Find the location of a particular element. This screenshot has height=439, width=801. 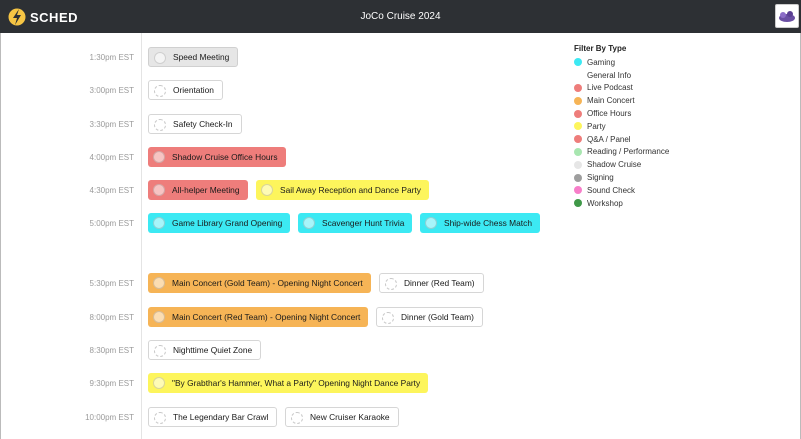

event-chip: The Legendary Bar Crawl is located at coordinates (213, 417).